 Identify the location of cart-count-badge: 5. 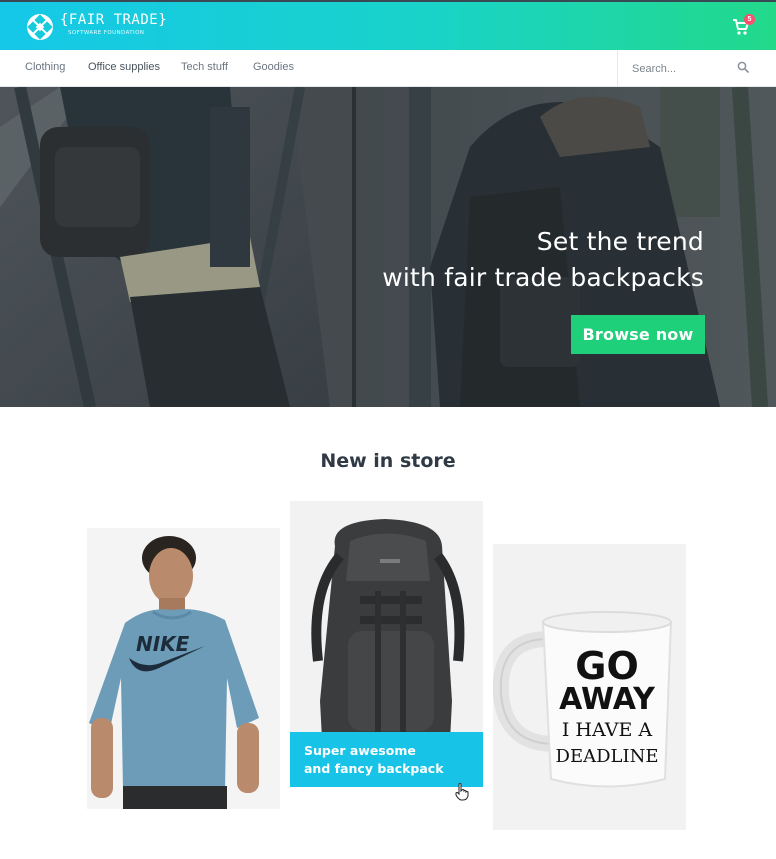
(749, 19).